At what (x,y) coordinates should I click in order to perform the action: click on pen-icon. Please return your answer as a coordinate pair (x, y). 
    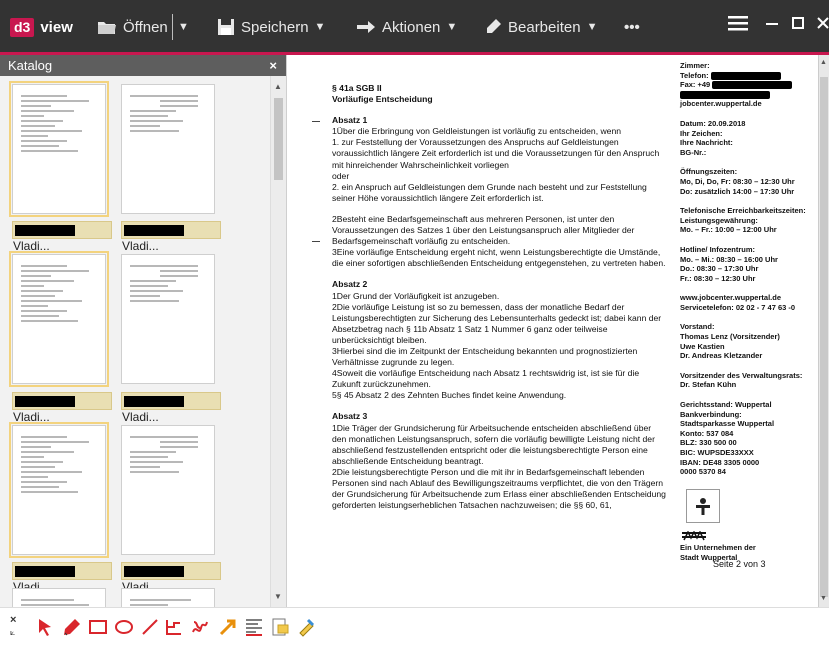
    Looking at the image, I should click on (72, 627).